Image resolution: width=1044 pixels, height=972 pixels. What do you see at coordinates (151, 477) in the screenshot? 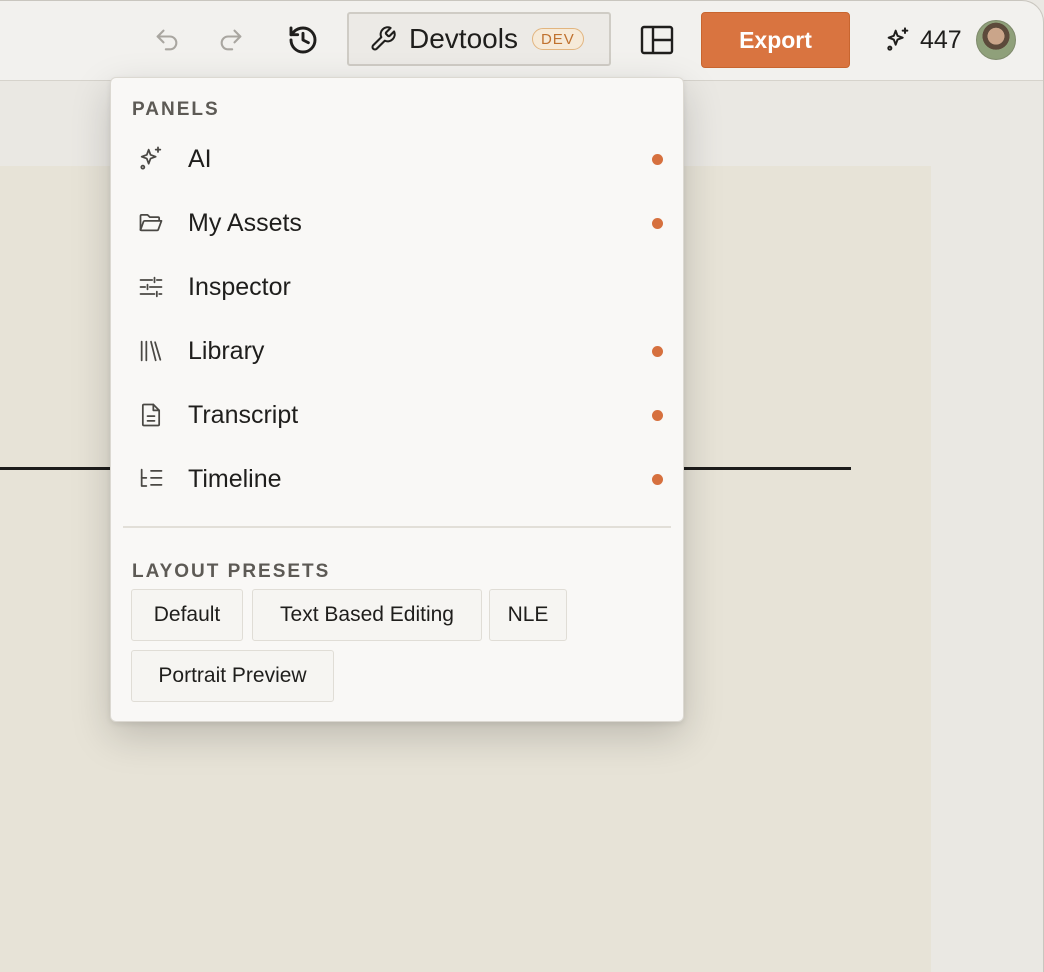
I see `timeline-icon` at bounding box center [151, 477].